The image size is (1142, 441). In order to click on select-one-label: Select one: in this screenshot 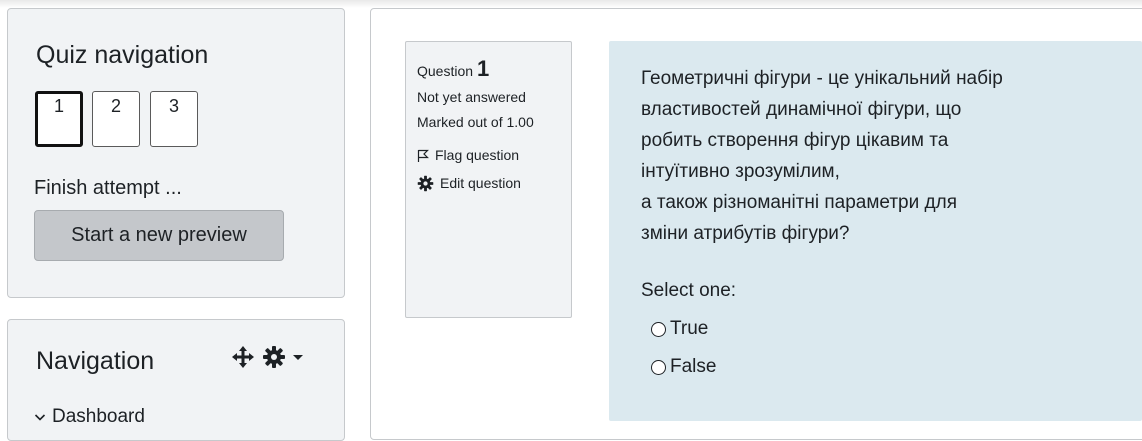, I will do `click(689, 290)`.